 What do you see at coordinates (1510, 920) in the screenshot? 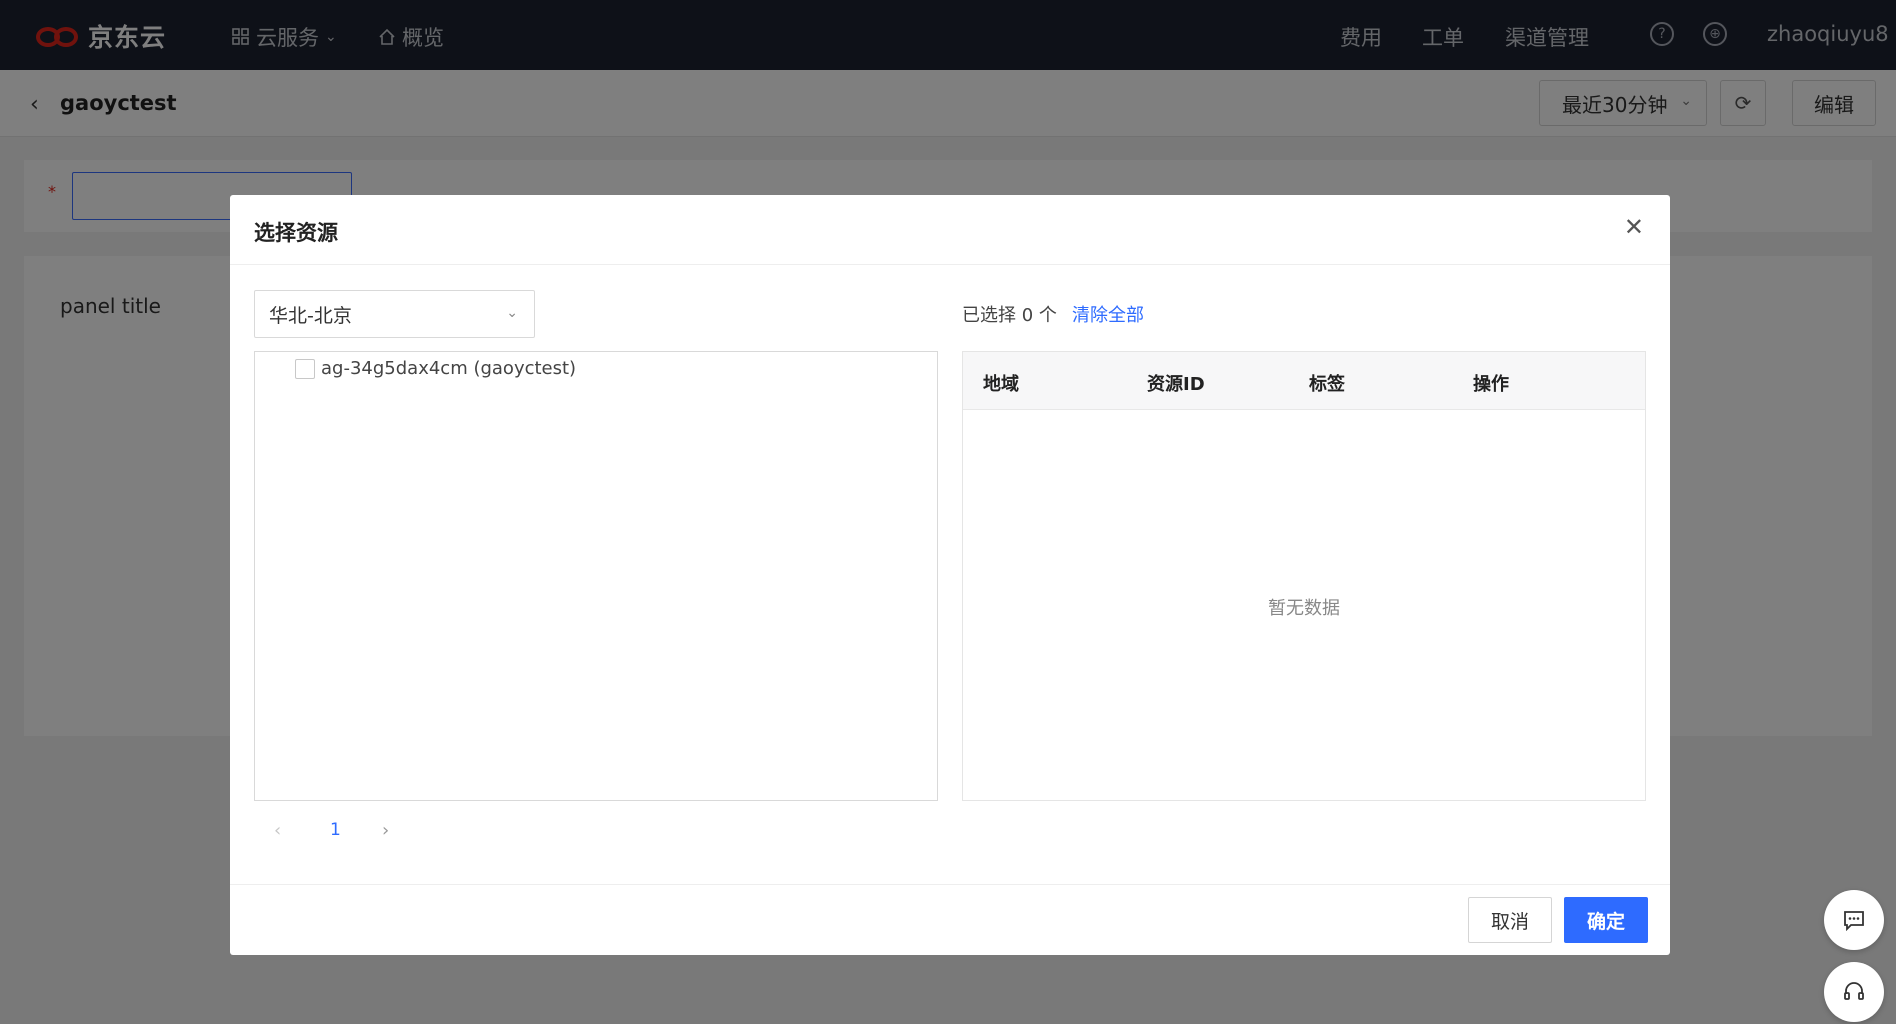
I see `cancel-button: 取消` at bounding box center [1510, 920].